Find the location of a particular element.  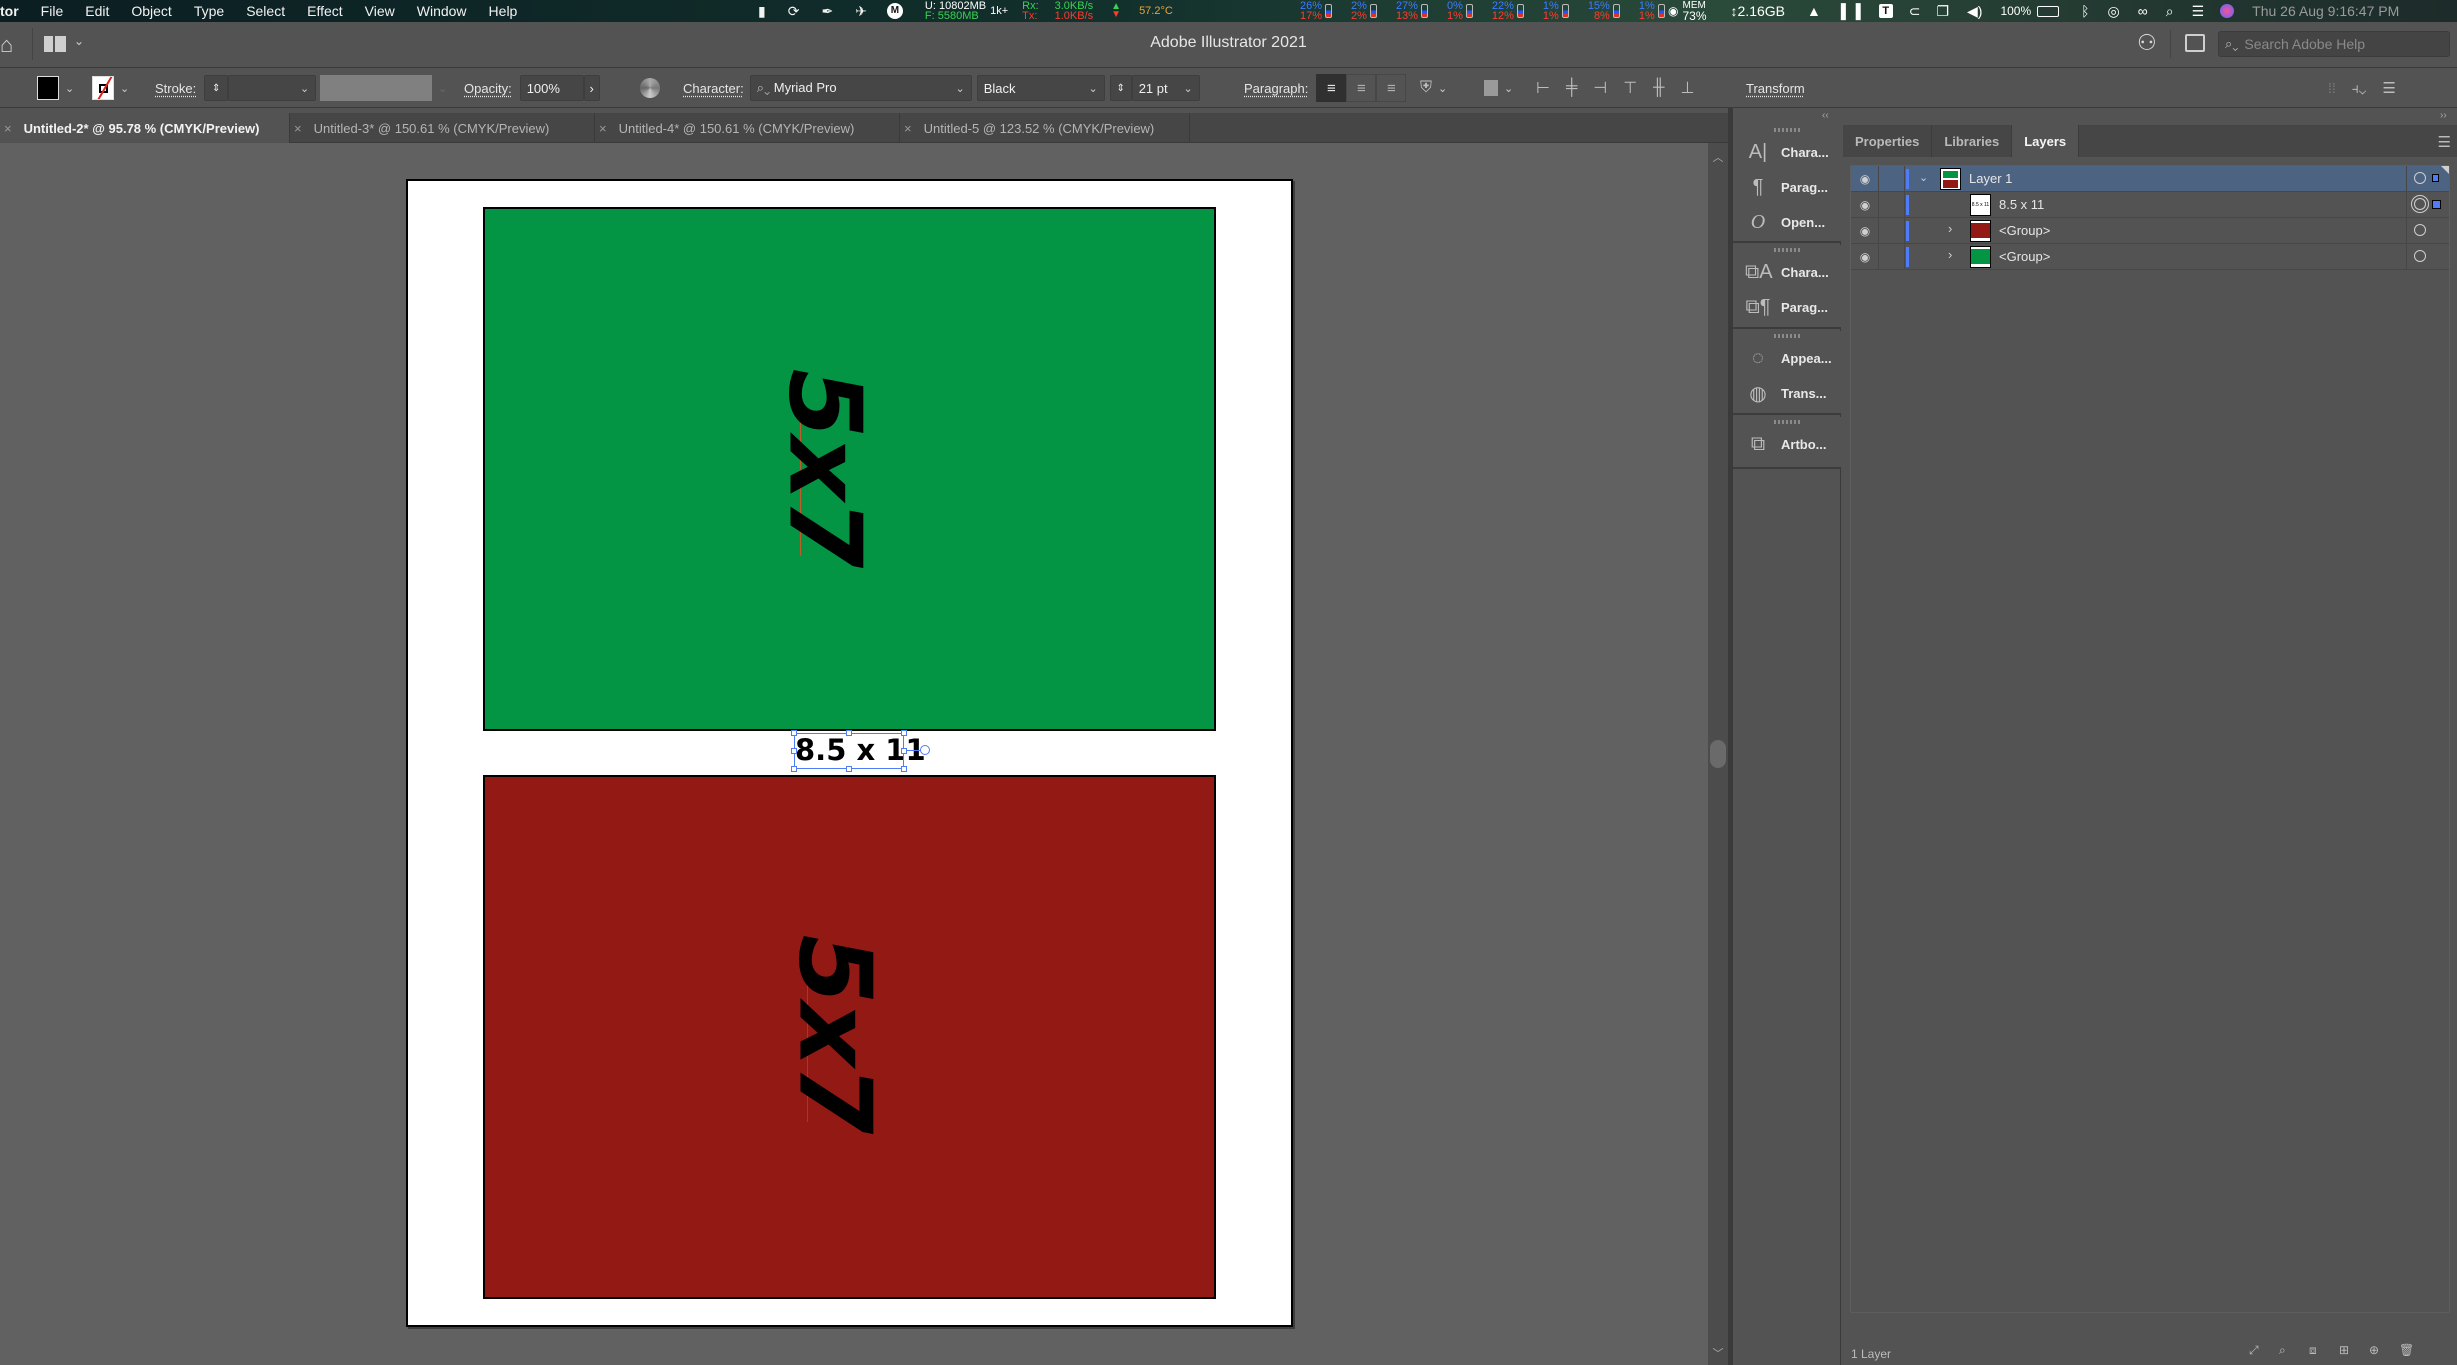

tab-untitled-3: × Untitled-3* @ 150.61 % (CMYK/Preview) is located at coordinates (442, 128).